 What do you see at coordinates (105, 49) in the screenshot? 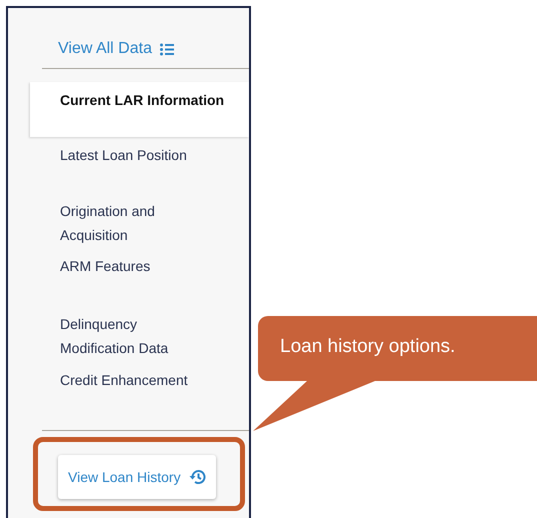
I see `view-all-data-link: View All Data` at bounding box center [105, 49].